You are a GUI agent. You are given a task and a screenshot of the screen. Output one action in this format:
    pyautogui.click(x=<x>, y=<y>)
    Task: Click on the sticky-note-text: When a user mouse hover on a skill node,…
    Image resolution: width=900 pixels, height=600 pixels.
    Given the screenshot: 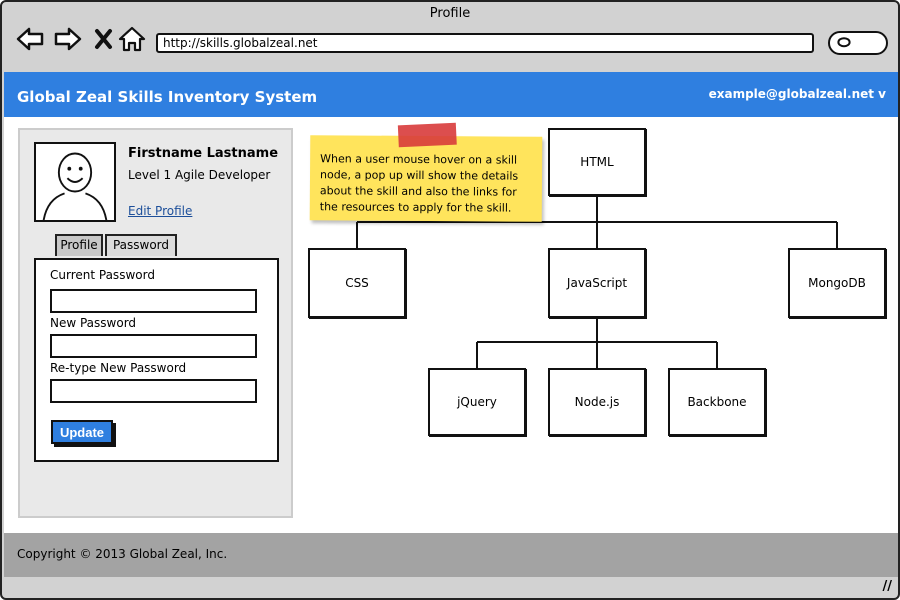 What is the action you would take?
    pyautogui.click(x=419, y=183)
    